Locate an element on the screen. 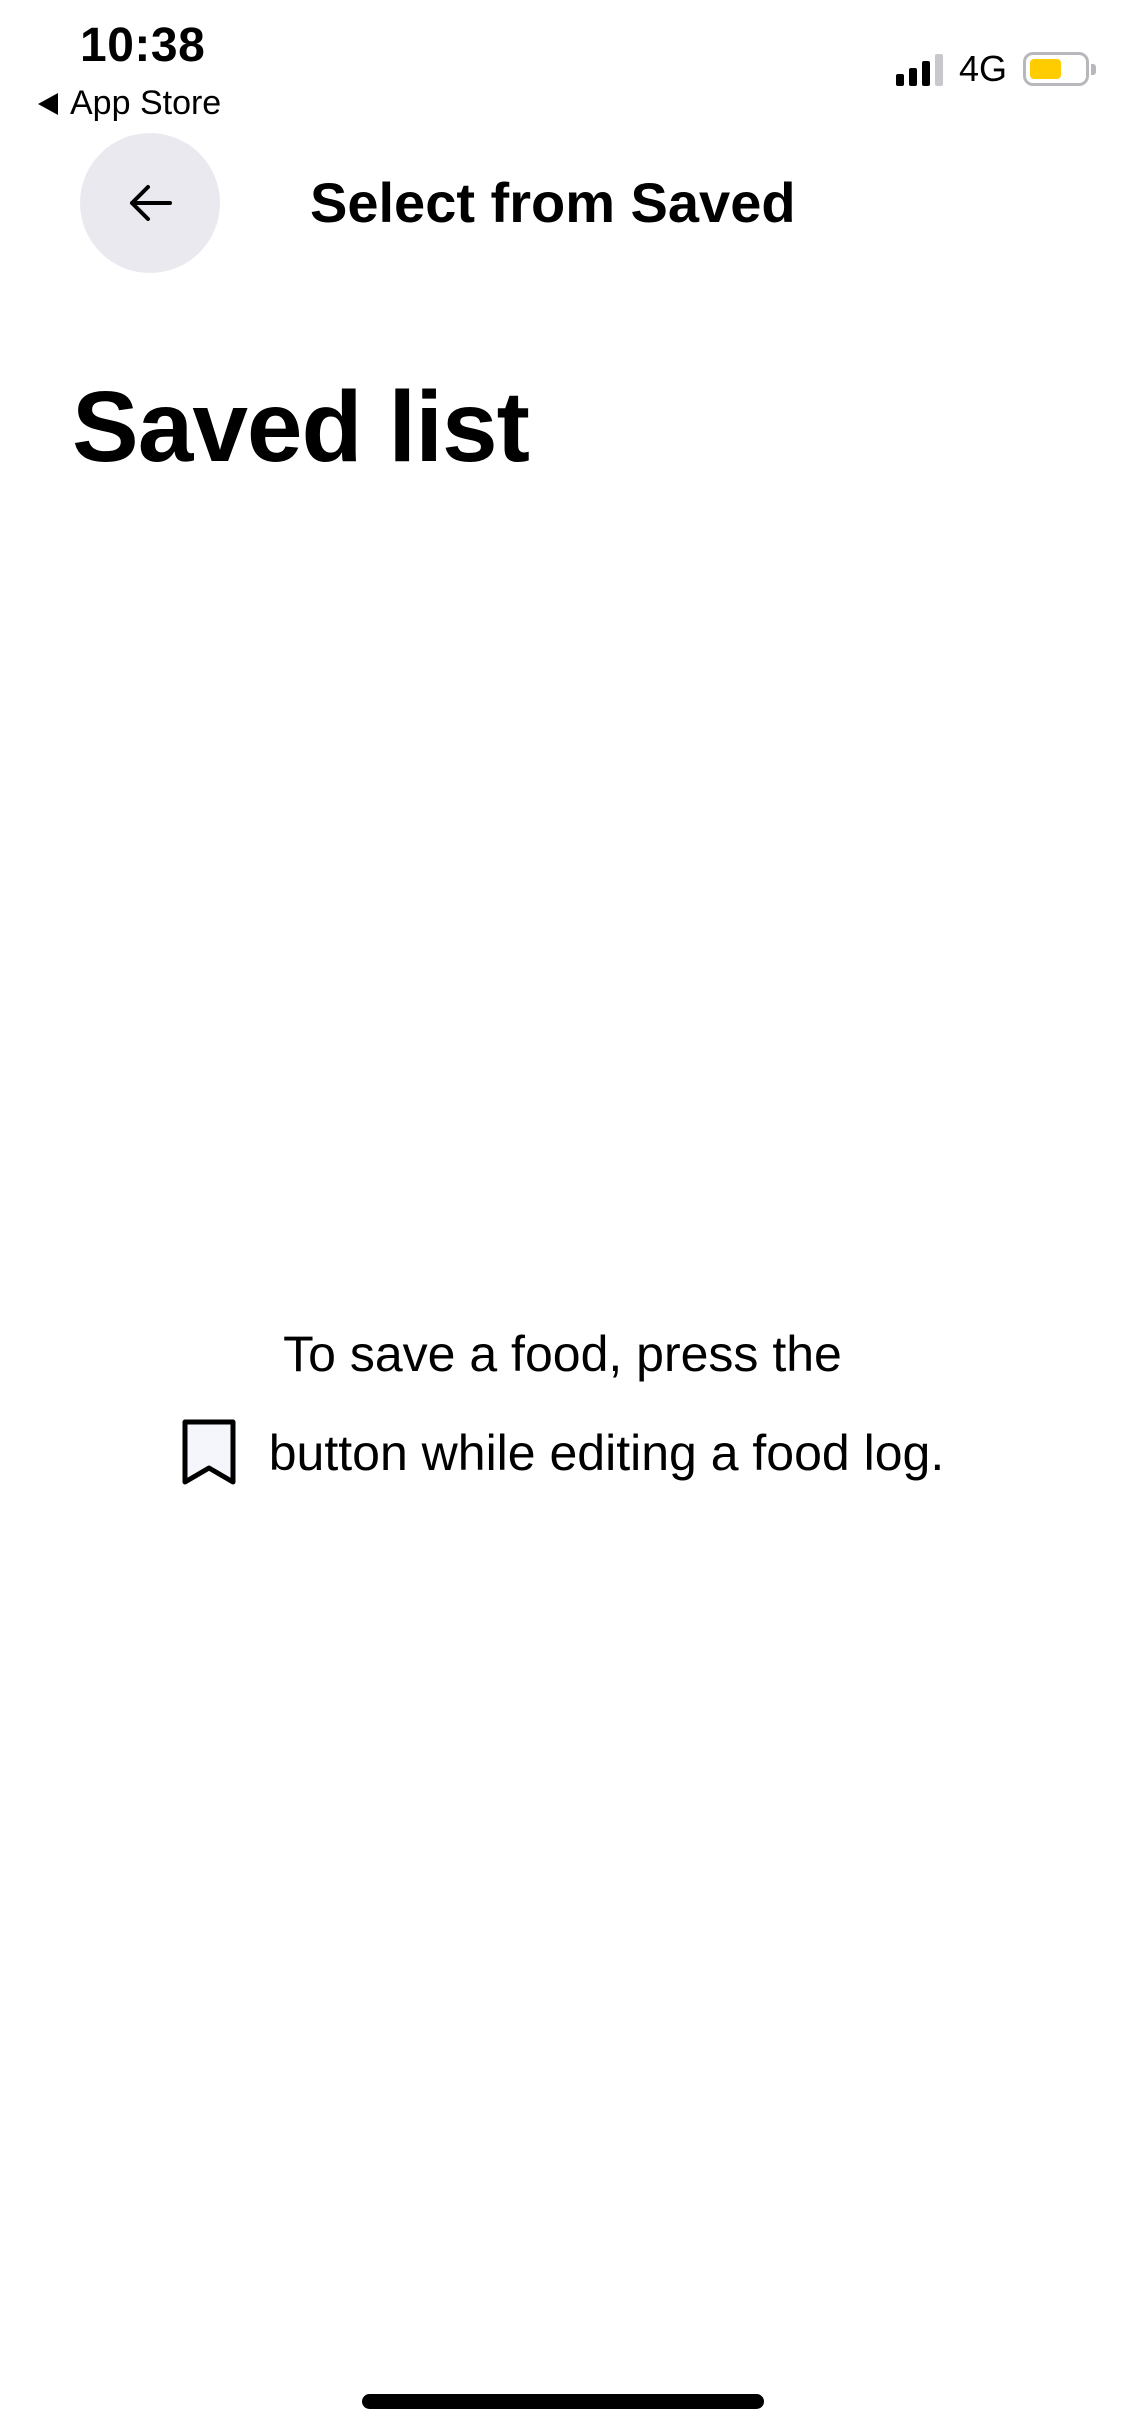 The width and height of the screenshot is (1125, 2436). bookmark-icon is located at coordinates (209, 1452).